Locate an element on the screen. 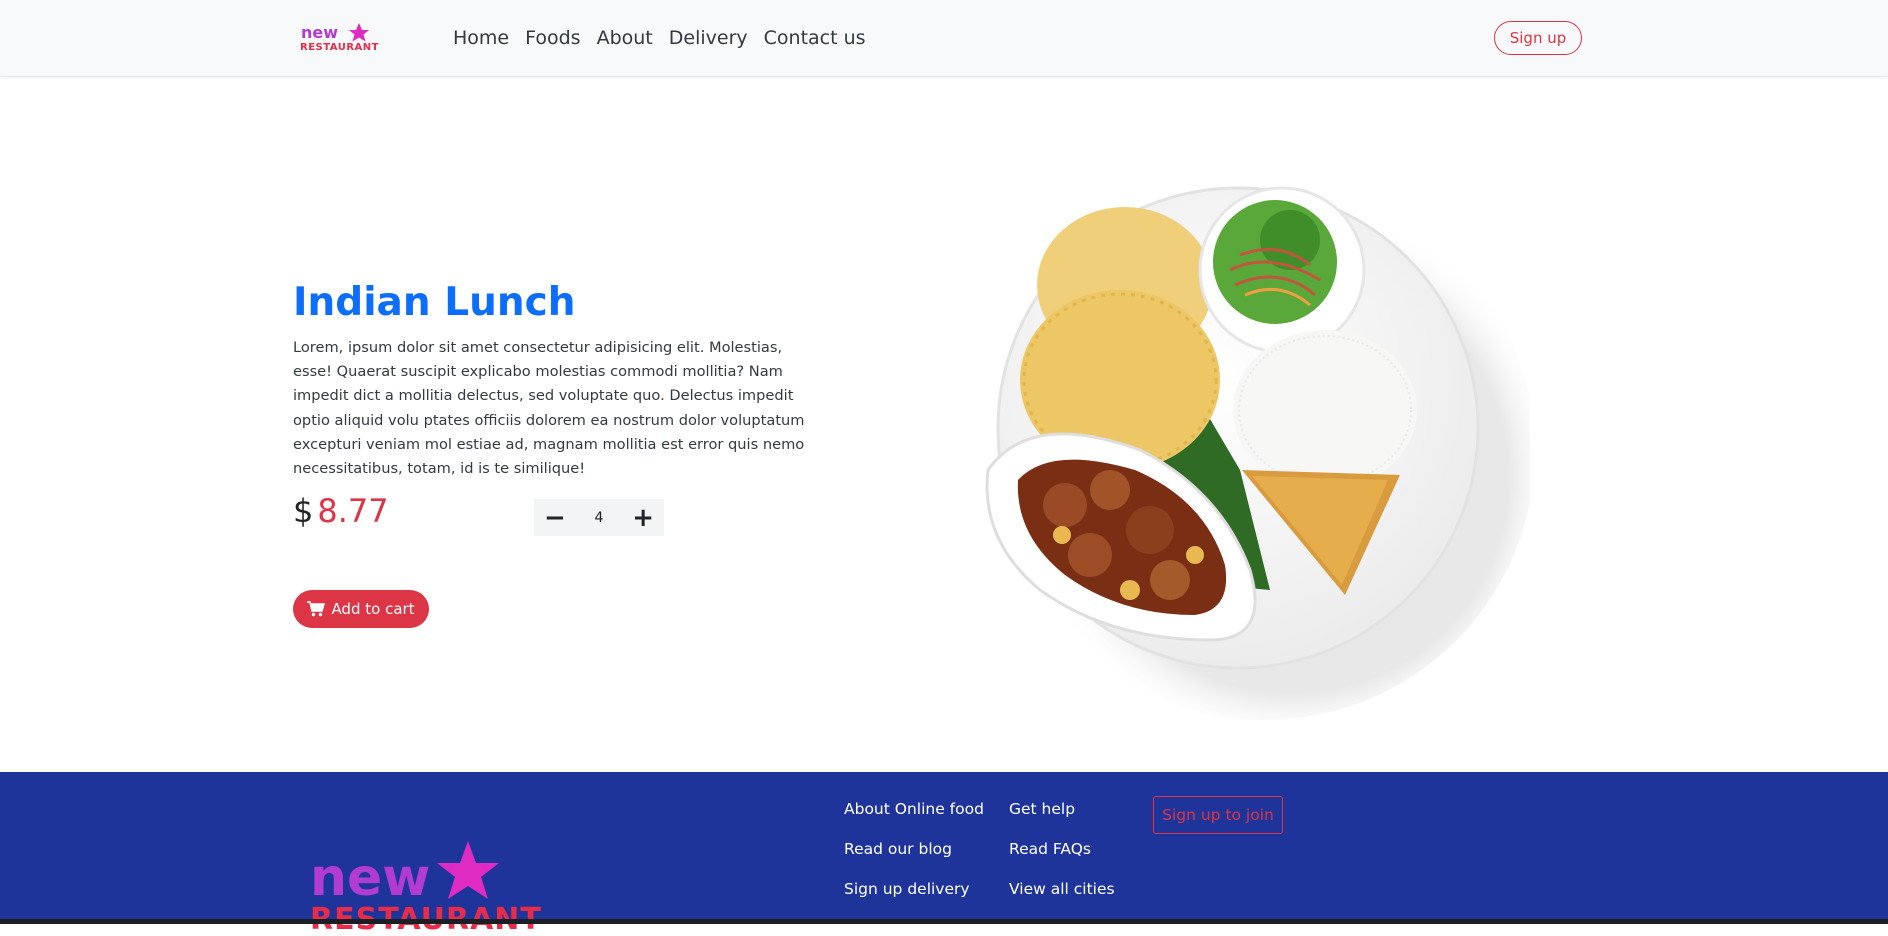 This screenshot has height=936, width=1888. footer-link-cities: View all cities is located at coordinates (1062, 889).